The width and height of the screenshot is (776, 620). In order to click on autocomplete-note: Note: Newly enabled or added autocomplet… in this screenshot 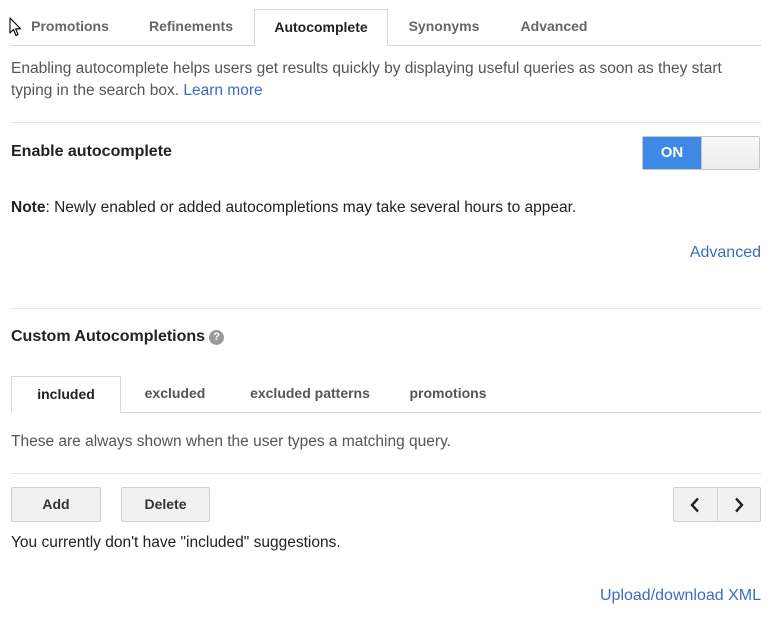, I will do `click(293, 208)`.